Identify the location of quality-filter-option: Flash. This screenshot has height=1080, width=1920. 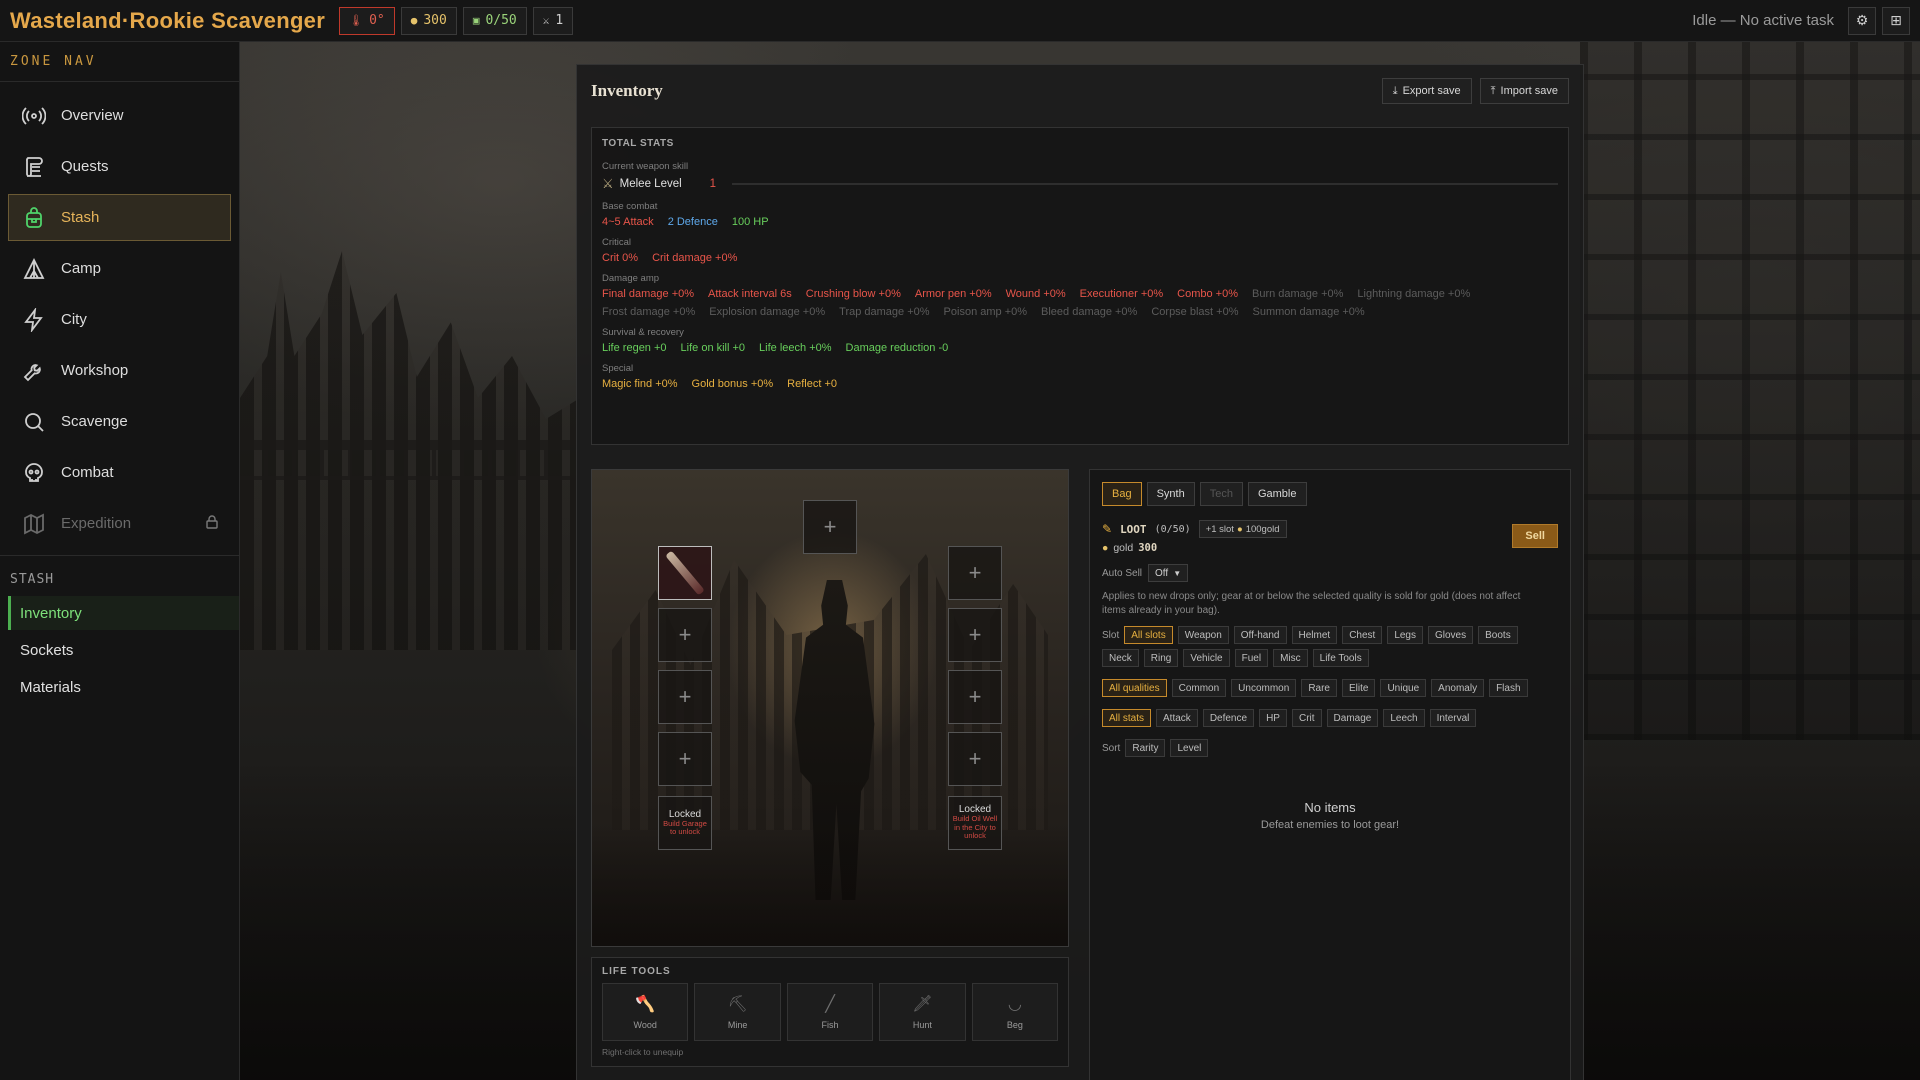
(1508, 688).